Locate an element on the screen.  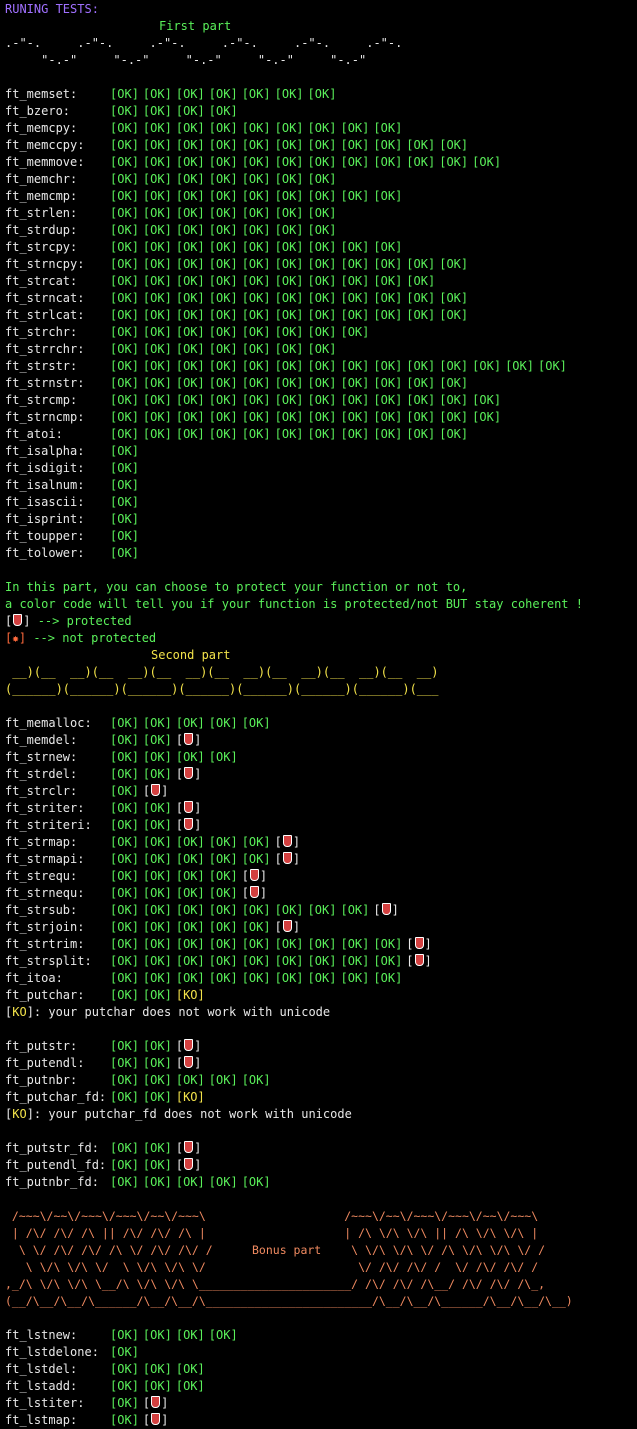
test-name: ft_strcpy: is located at coordinates (41, 247).